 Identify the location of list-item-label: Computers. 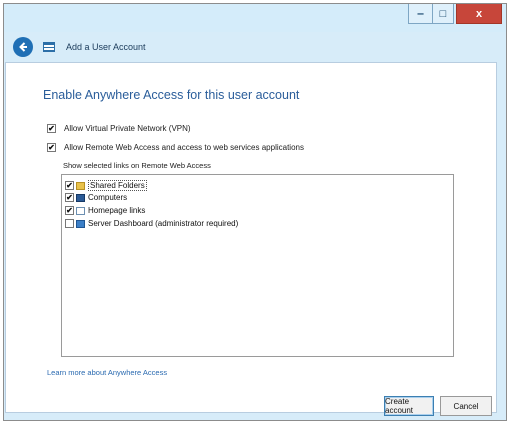
(108, 197).